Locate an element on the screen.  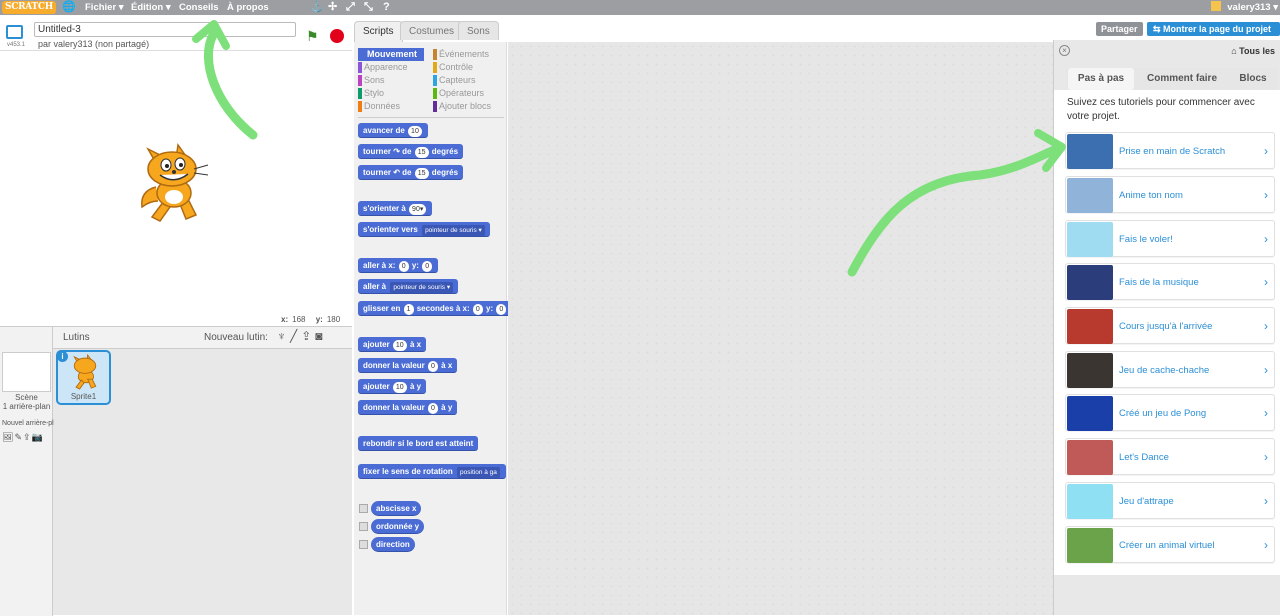
tutorial-item: Fais le voler! › is located at coordinates (1170, 238).